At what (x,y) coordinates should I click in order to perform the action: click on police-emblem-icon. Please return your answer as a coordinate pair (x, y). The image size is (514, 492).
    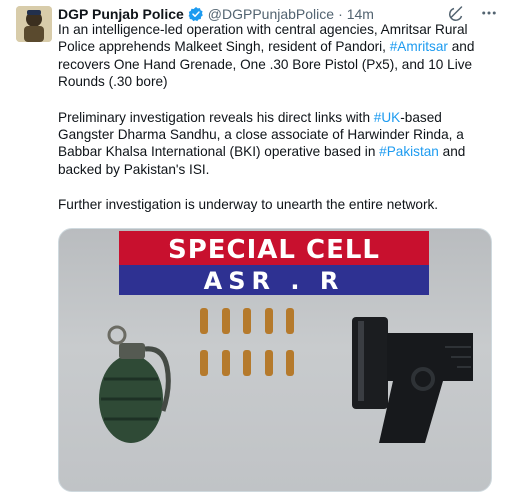
    Looking at the image, I should click on (34, 24).